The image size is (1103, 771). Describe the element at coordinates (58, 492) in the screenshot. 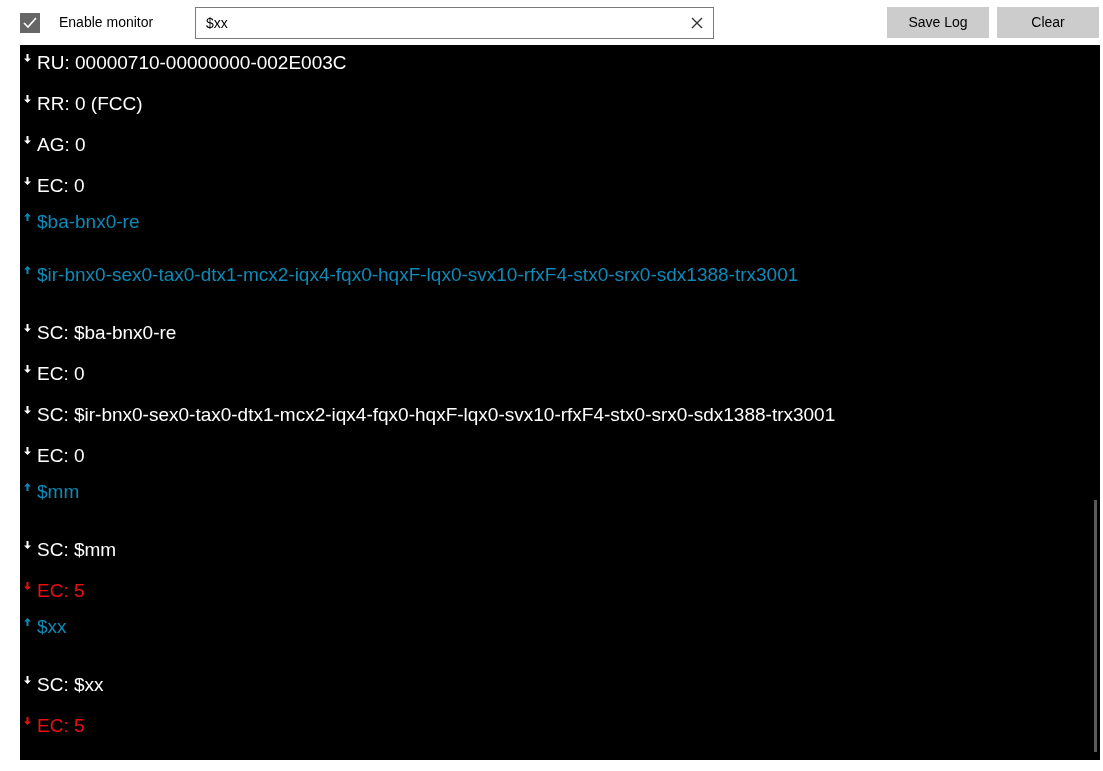

I see `log-line: $mm` at that location.